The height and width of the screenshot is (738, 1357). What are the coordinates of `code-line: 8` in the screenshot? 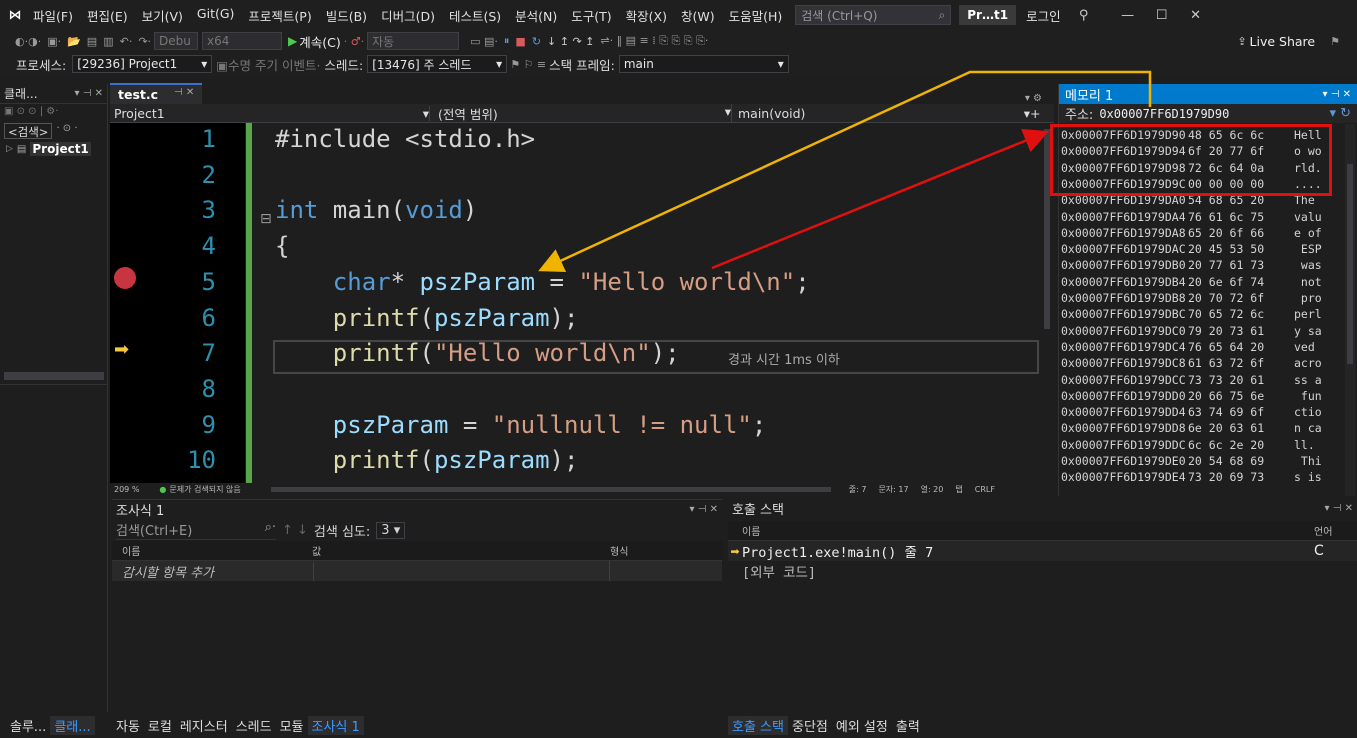 It's located at (575, 393).